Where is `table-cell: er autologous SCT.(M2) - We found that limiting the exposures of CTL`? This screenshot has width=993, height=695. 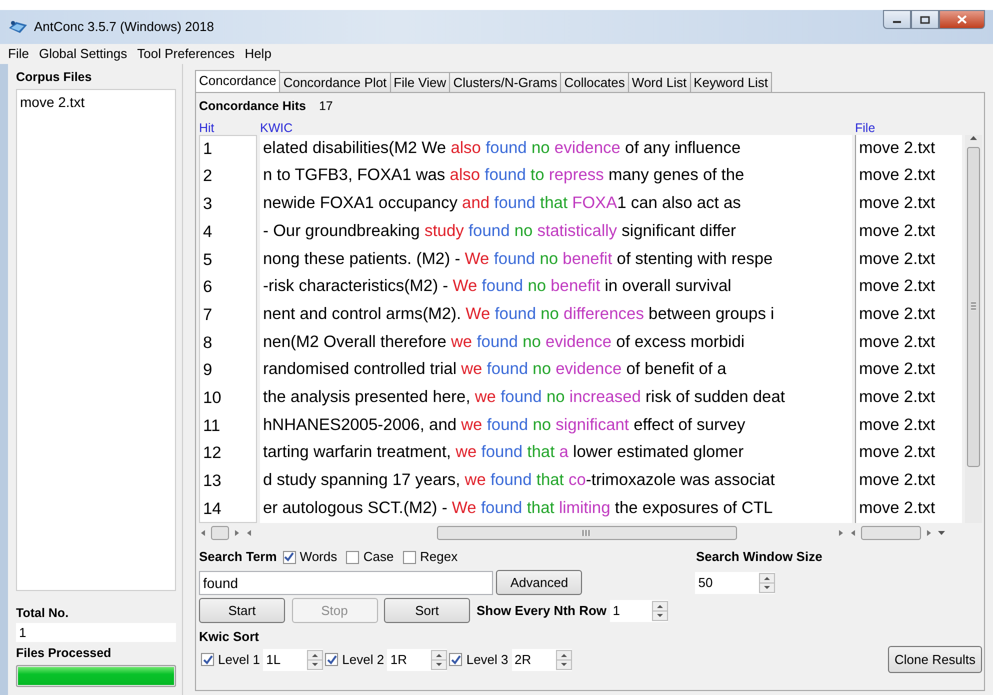 table-cell: er autologous SCT.(M2) - We found that limiting the exposures of CTL is located at coordinates (518, 507).